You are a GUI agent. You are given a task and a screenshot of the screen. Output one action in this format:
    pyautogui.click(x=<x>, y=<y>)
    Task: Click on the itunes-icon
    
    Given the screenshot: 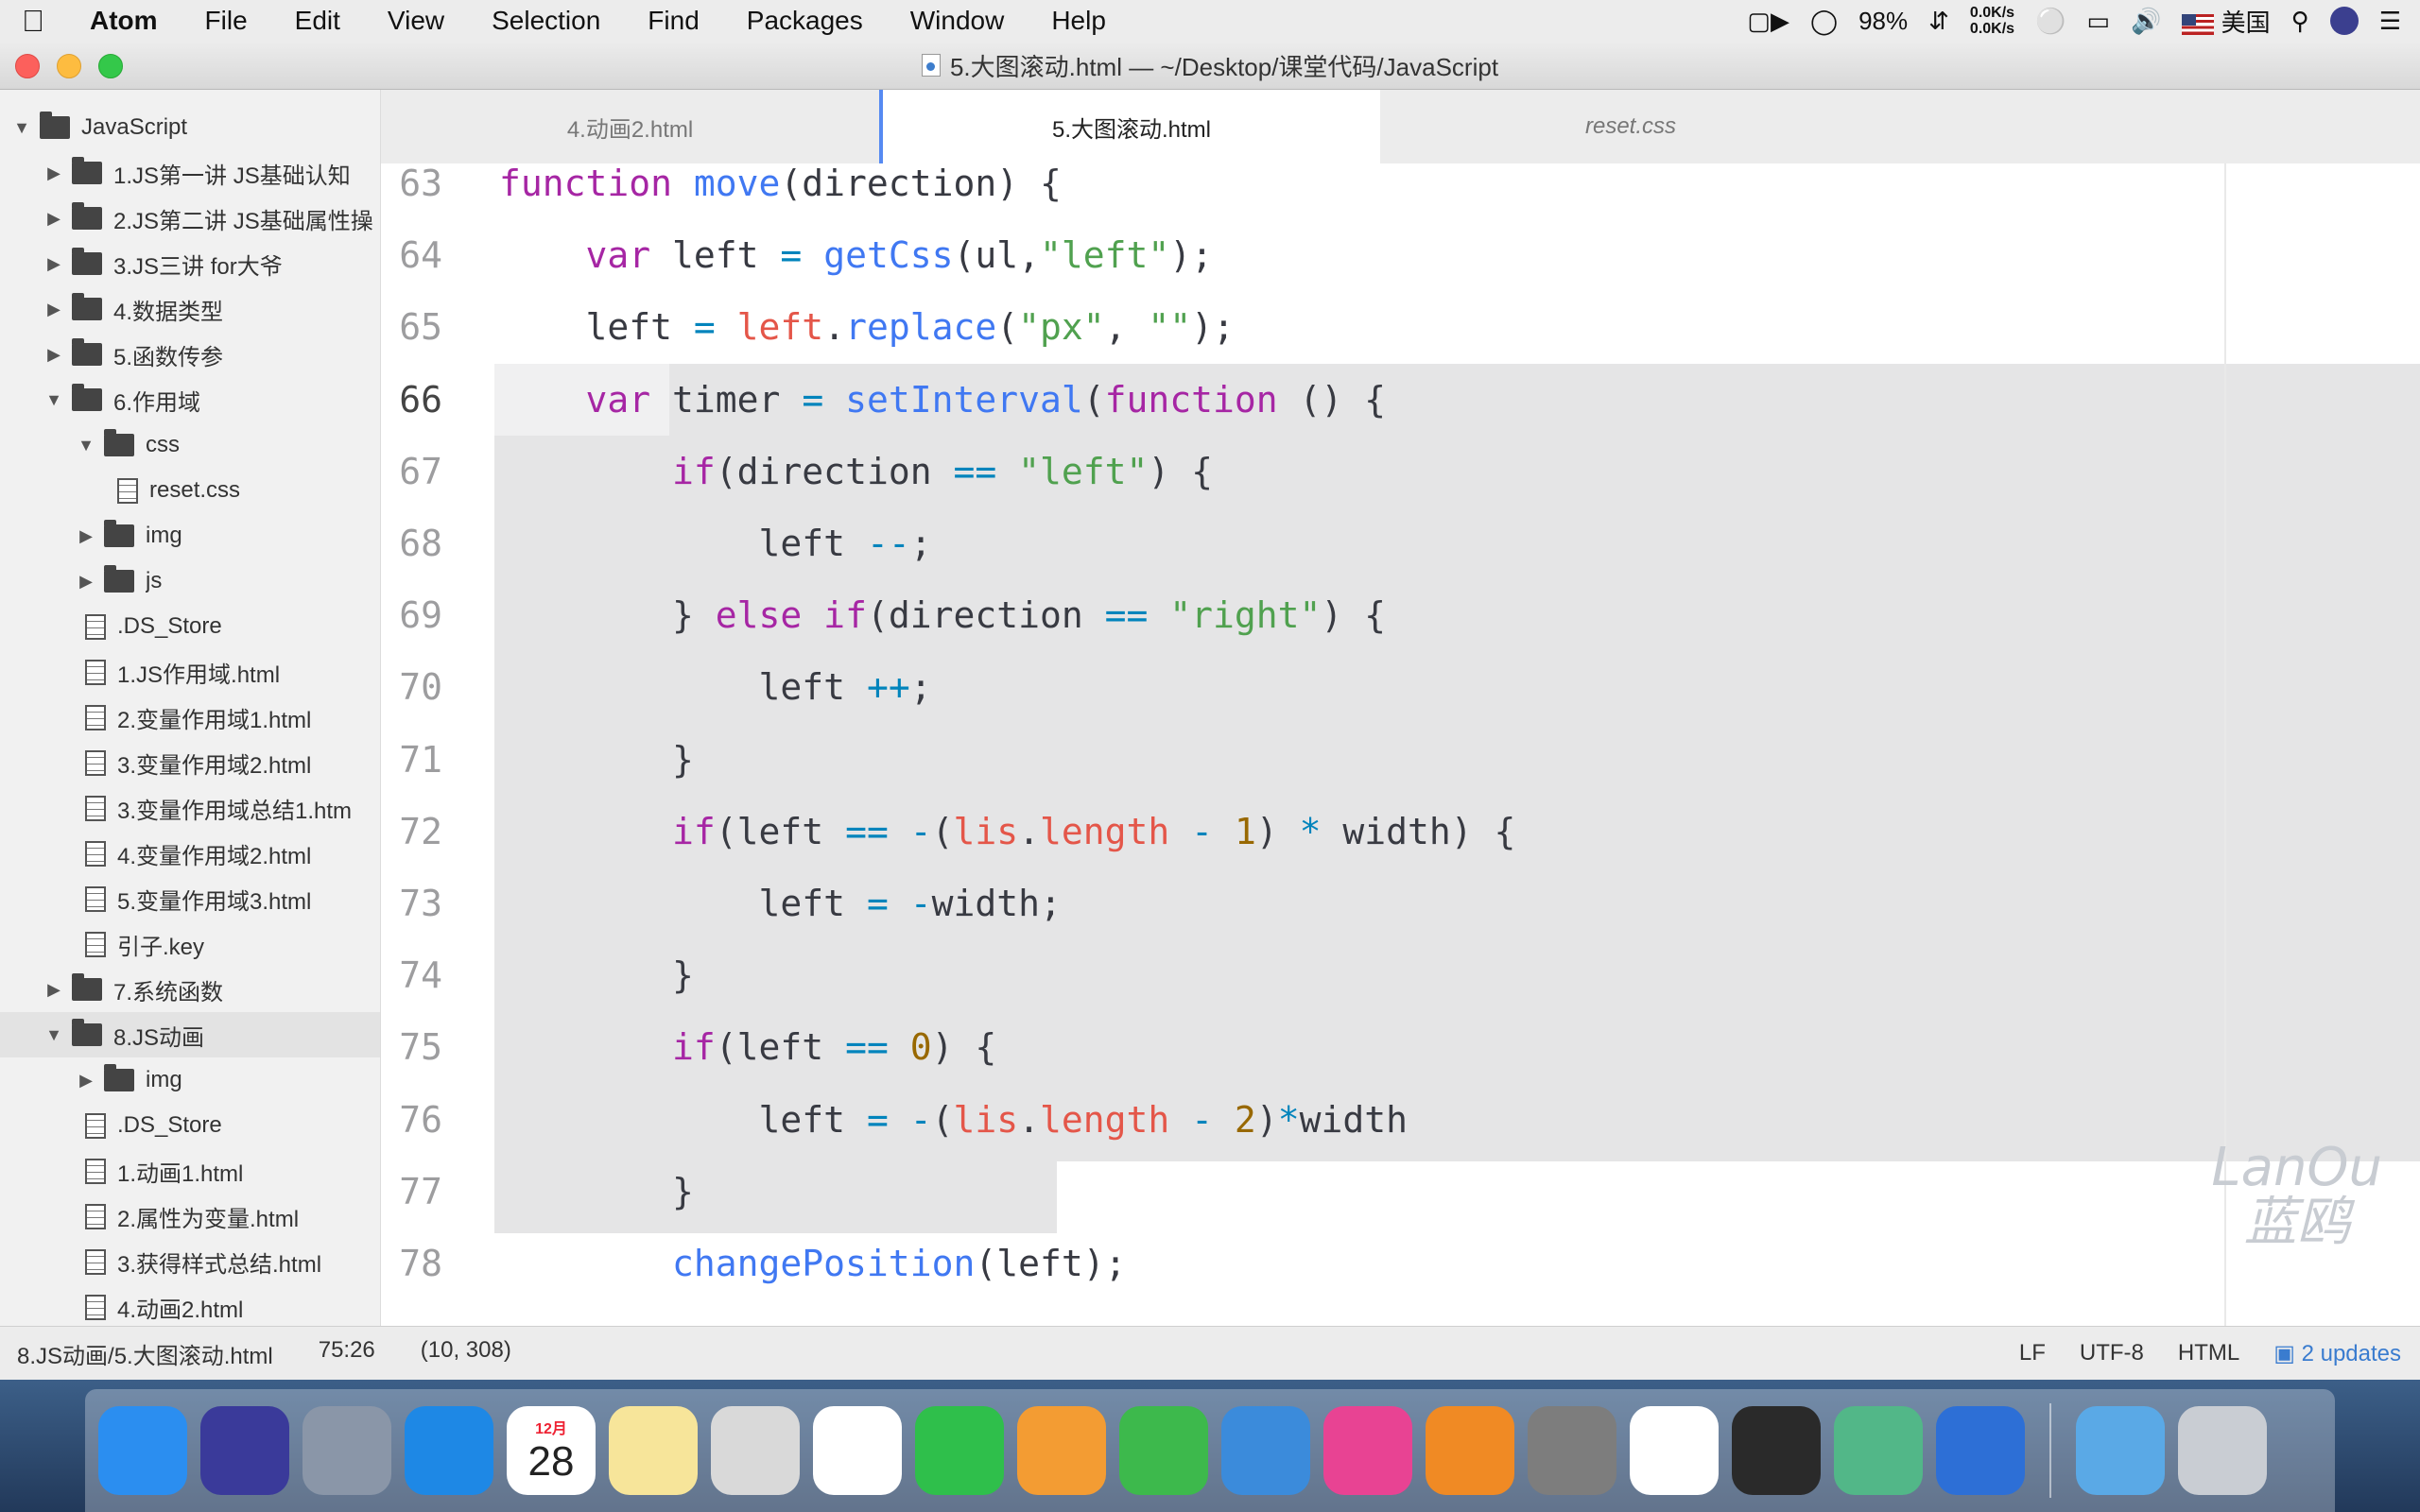 What is the action you would take?
    pyautogui.click(x=1367, y=1450)
    